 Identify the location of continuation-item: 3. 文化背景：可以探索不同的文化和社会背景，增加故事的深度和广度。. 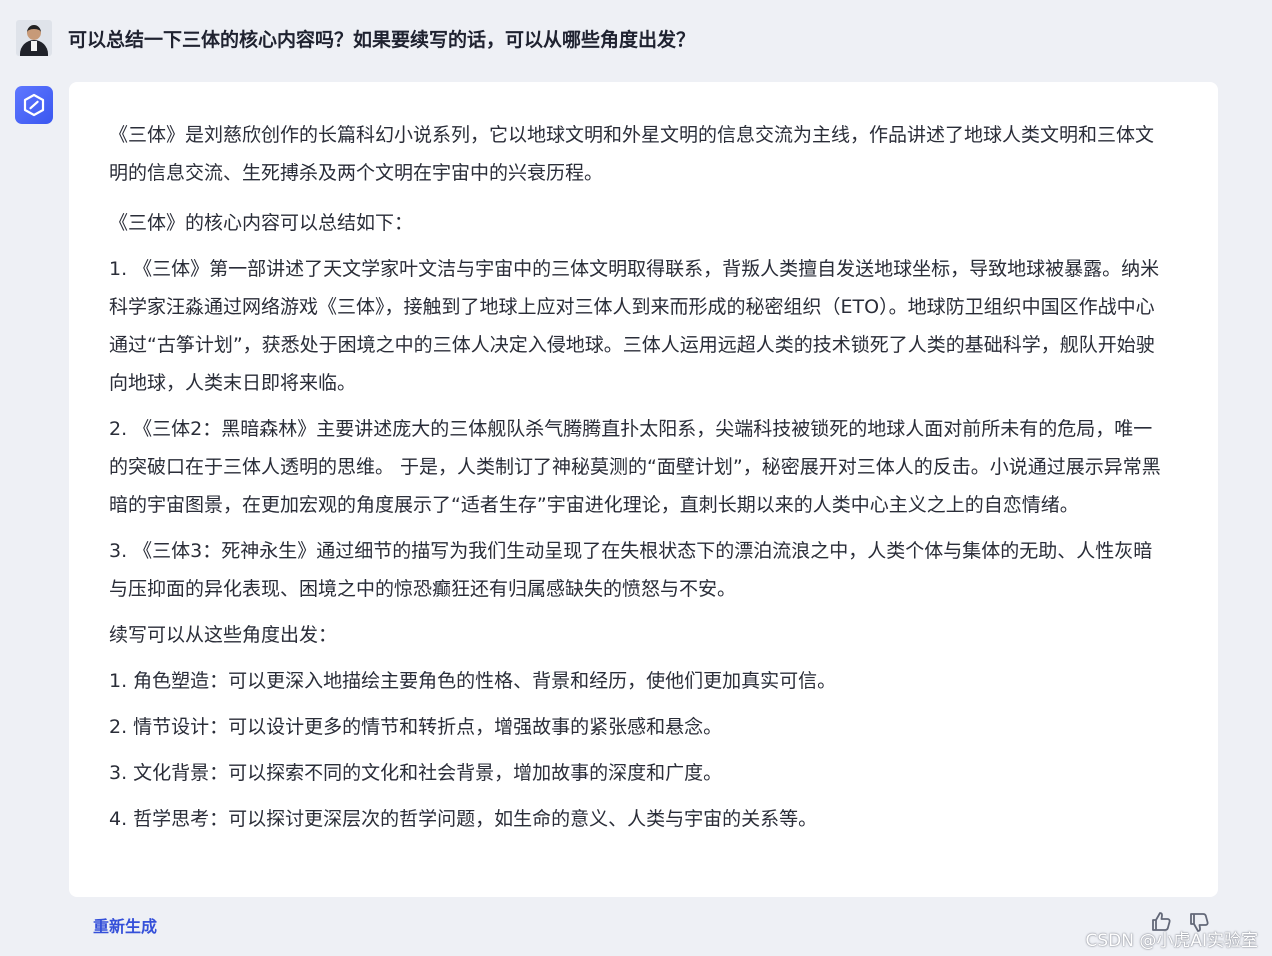
(416, 773).